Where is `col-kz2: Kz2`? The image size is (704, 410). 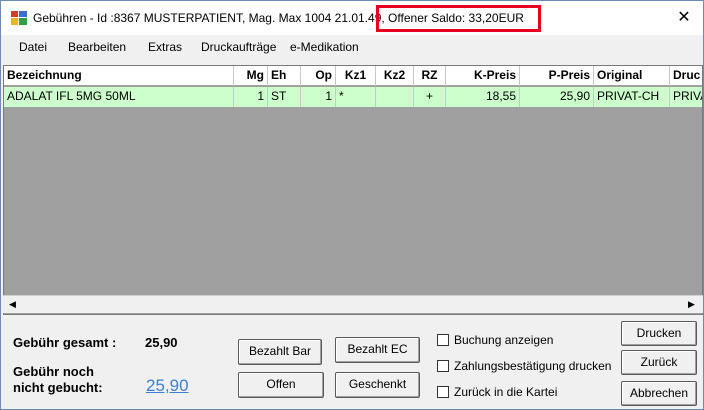
col-kz2: Kz2 is located at coordinates (395, 76).